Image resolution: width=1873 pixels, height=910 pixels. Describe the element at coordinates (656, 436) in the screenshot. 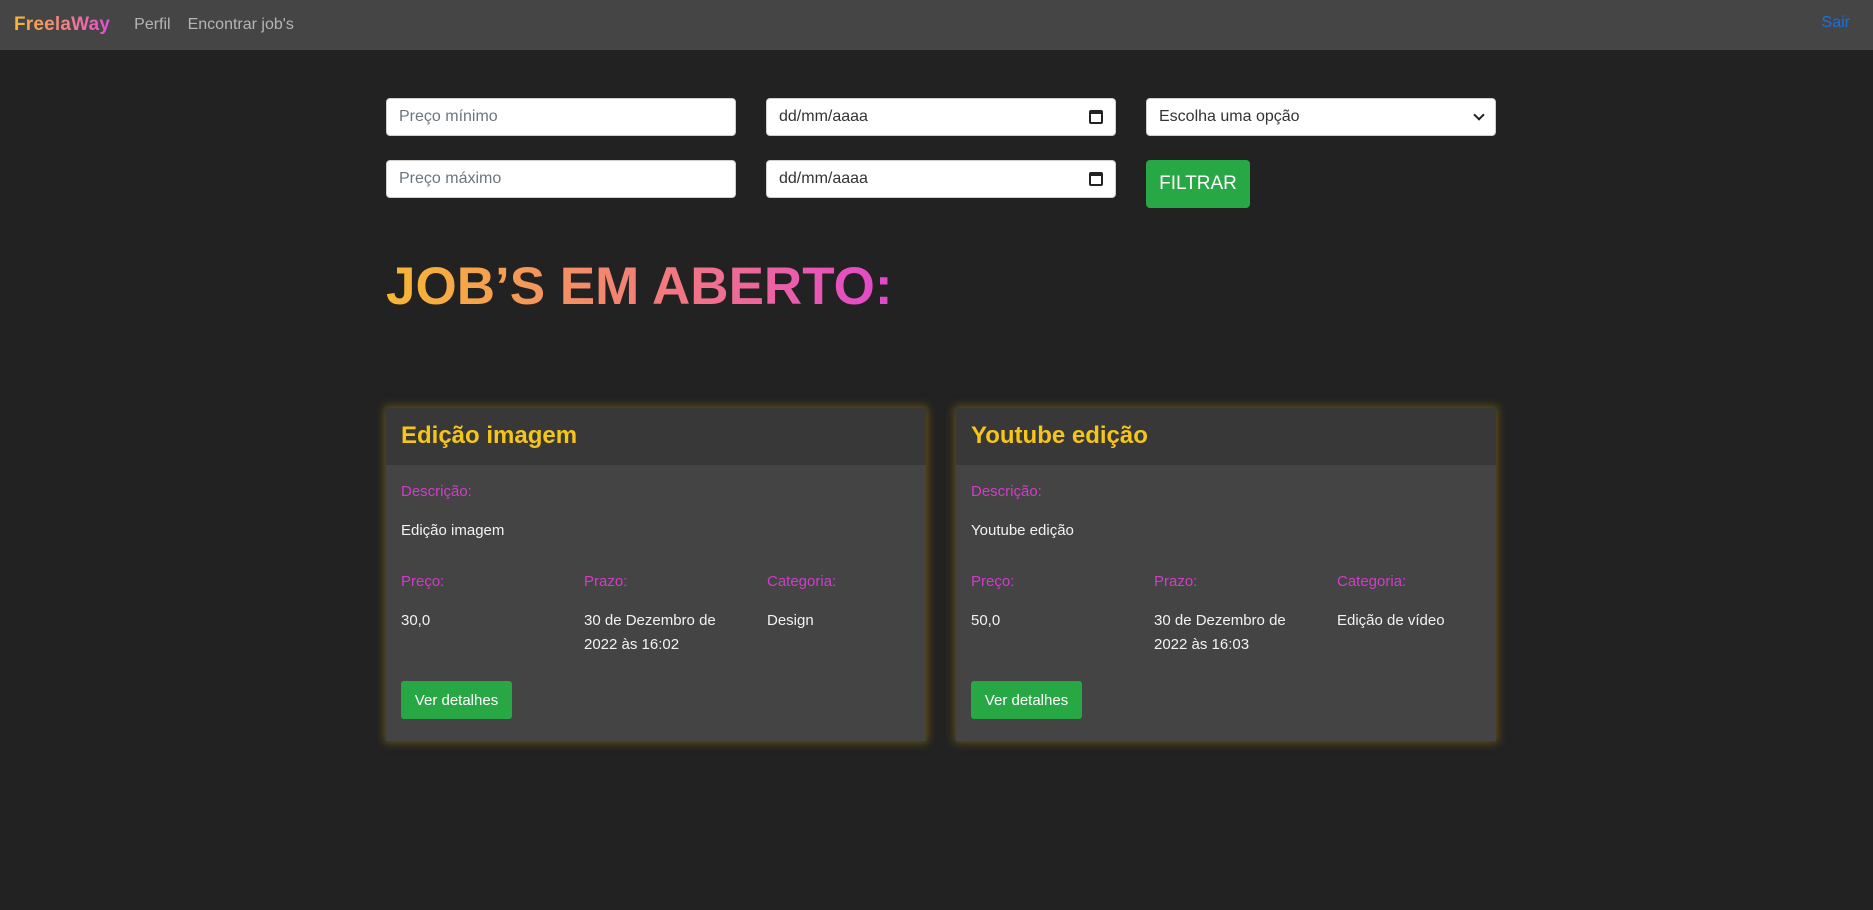

I see `job-card-header: Edição imagem` at that location.